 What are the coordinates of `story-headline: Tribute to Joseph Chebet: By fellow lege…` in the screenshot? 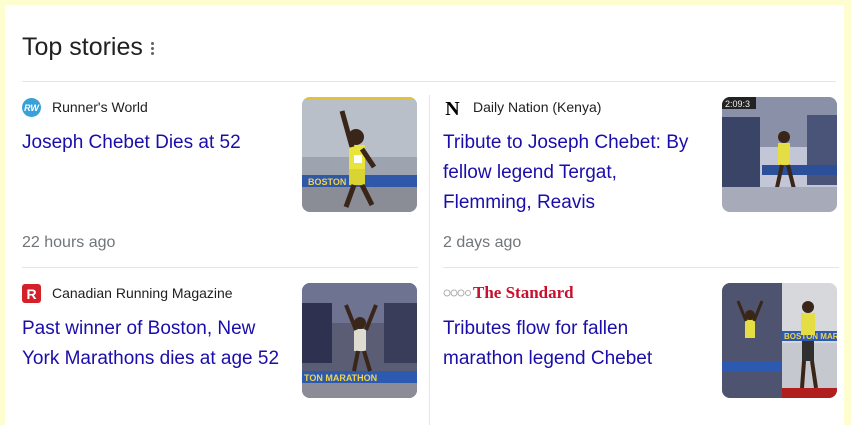 It's located at (574, 173).